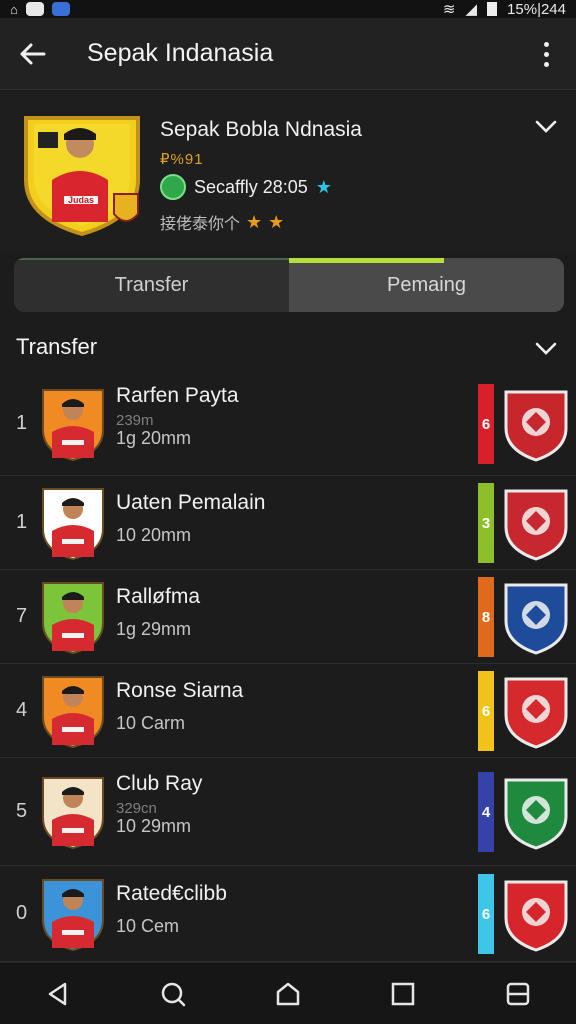  I want to click on rating-value: 3, so click(486, 523).